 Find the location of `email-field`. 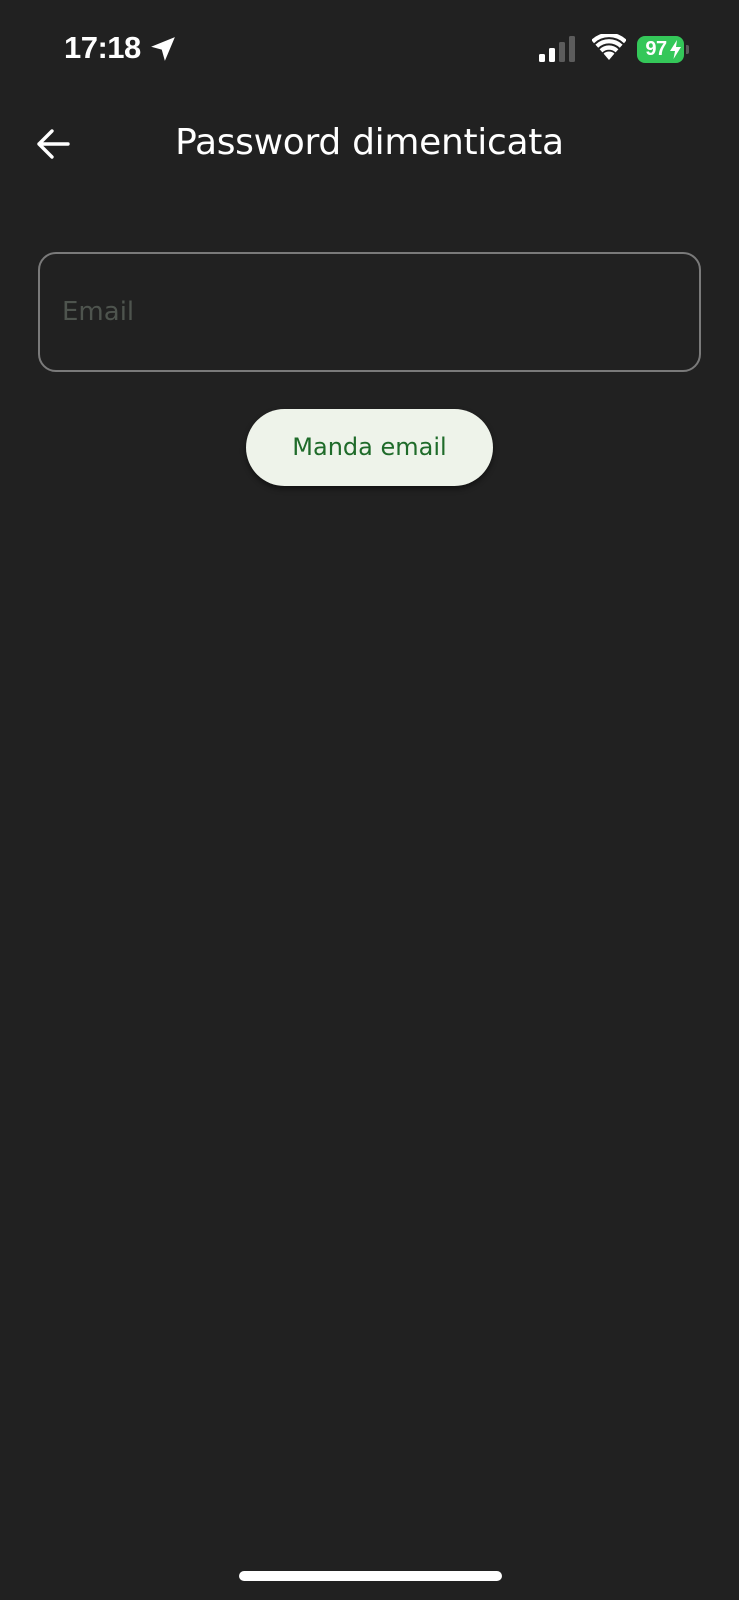

email-field is located at coordinates (369, 312).